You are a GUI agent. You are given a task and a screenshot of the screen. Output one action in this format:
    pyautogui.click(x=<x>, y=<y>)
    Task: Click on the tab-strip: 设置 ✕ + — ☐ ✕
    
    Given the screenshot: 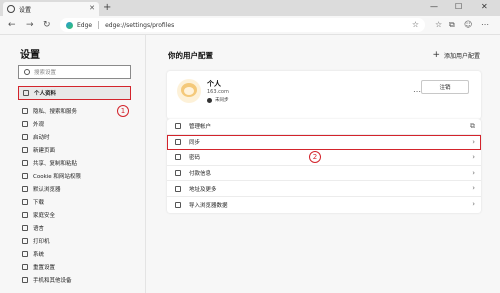 What is the action you would take?
    pyautogui.click(x=250, y=8)
    